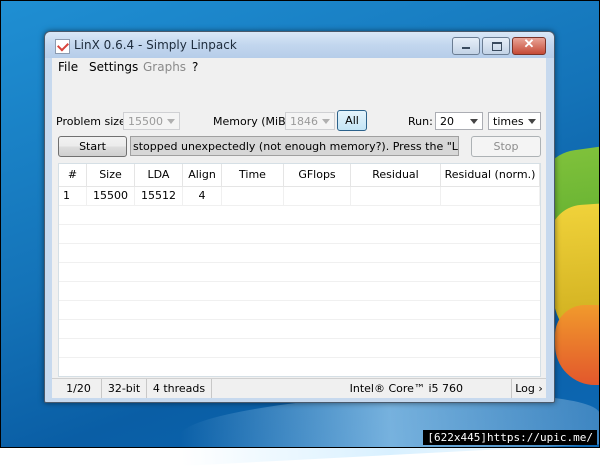 This screenshot has height=466, width=600. What do you see at coordinates (111, 196) in the screenshot?
I see `cell-size: 15500` at bounding box center [111, 196].